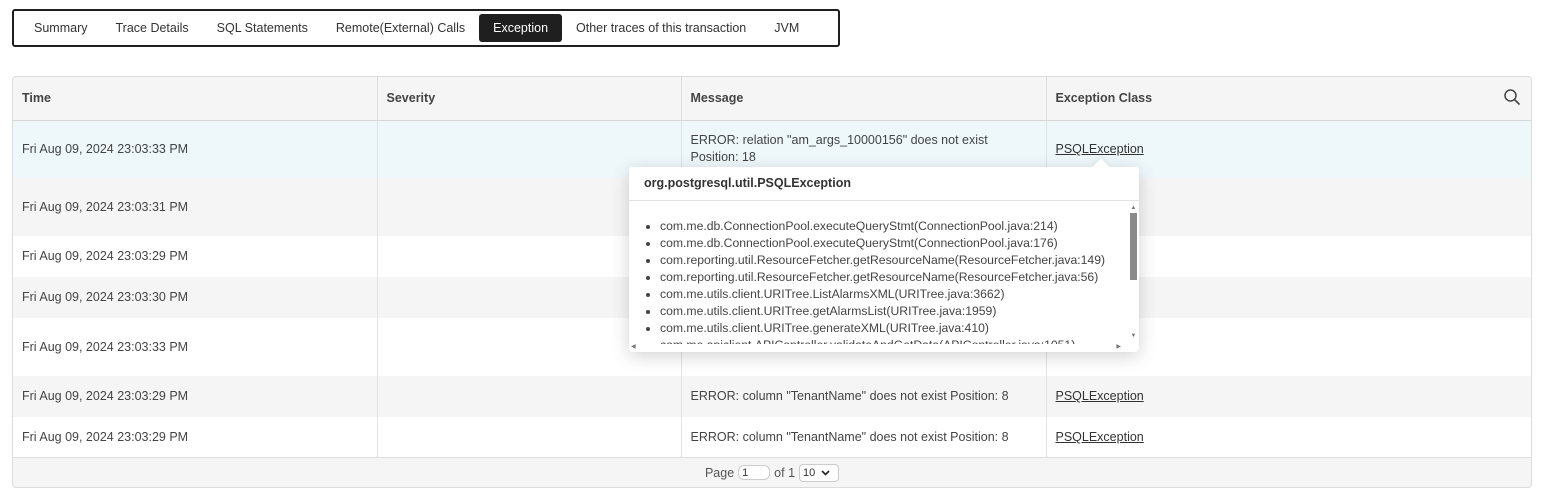 The image size is (1544, 504). Describe the element at coordinates (529, 99) in the screenshot. I see `column-header-severity: Severity` at that location.